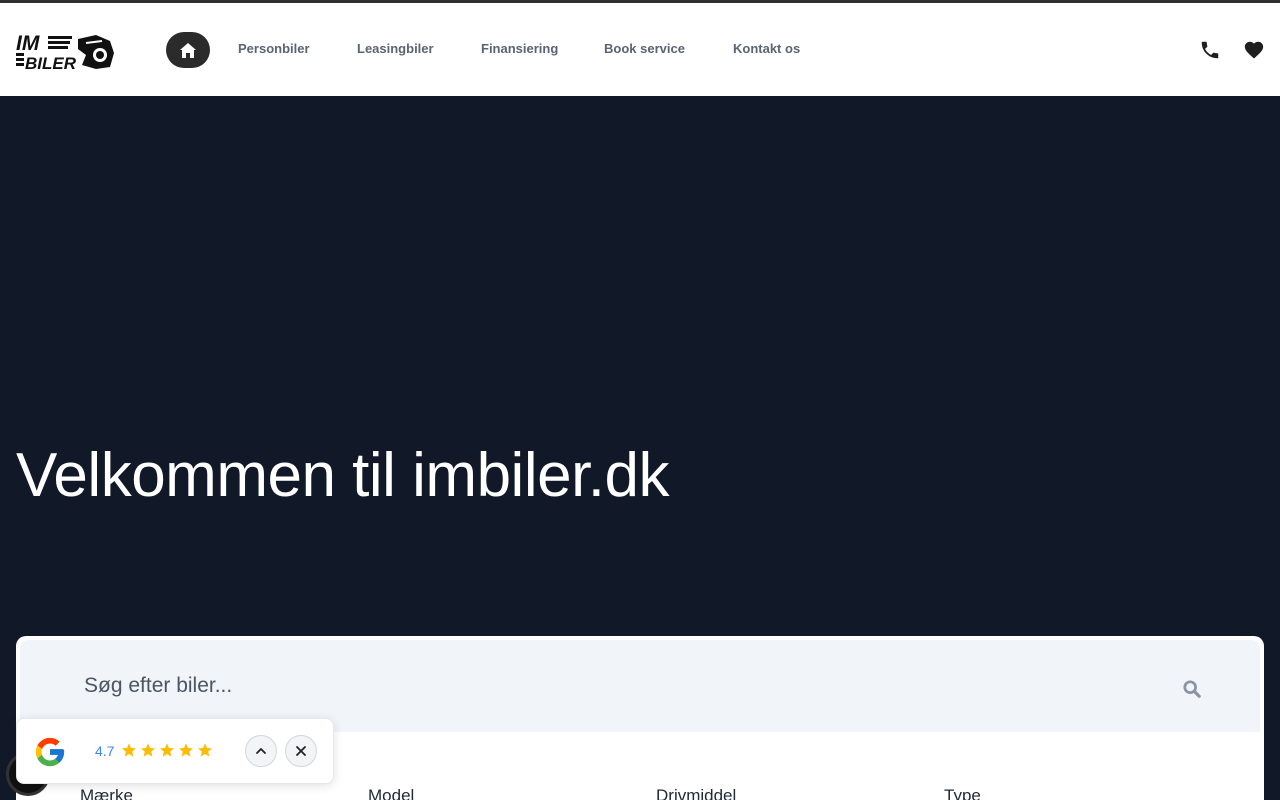 This screenshot has height=800, width=1280. What do you see at coordinates (66, 51) in the screenshot?
I see `imbiler-logo: IM BILER` at bounding box center [66, 51].